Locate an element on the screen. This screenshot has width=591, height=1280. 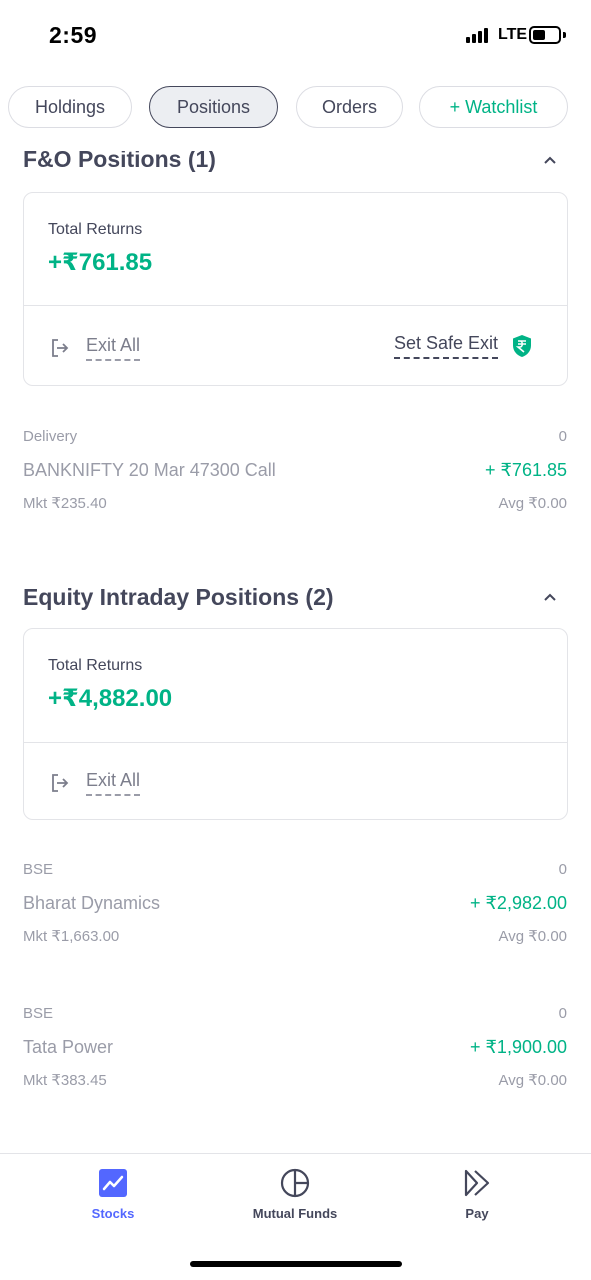
total-returns-value: +₹761.85 is located at coordinates (100, 262).